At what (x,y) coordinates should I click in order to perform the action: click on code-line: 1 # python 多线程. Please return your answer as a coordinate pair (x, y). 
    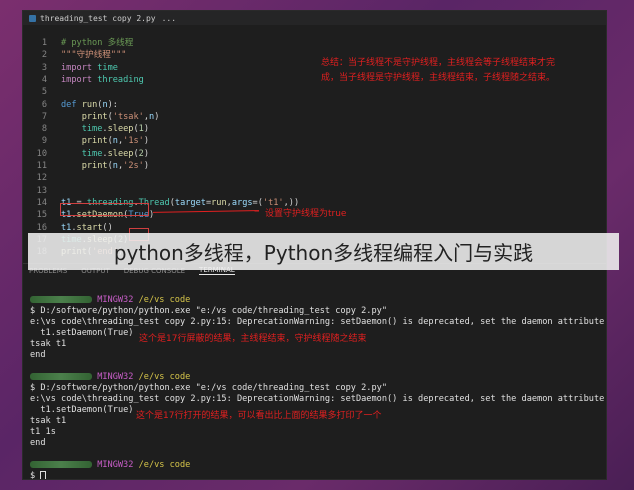
    Looking at the image, I should click on (314, 43).